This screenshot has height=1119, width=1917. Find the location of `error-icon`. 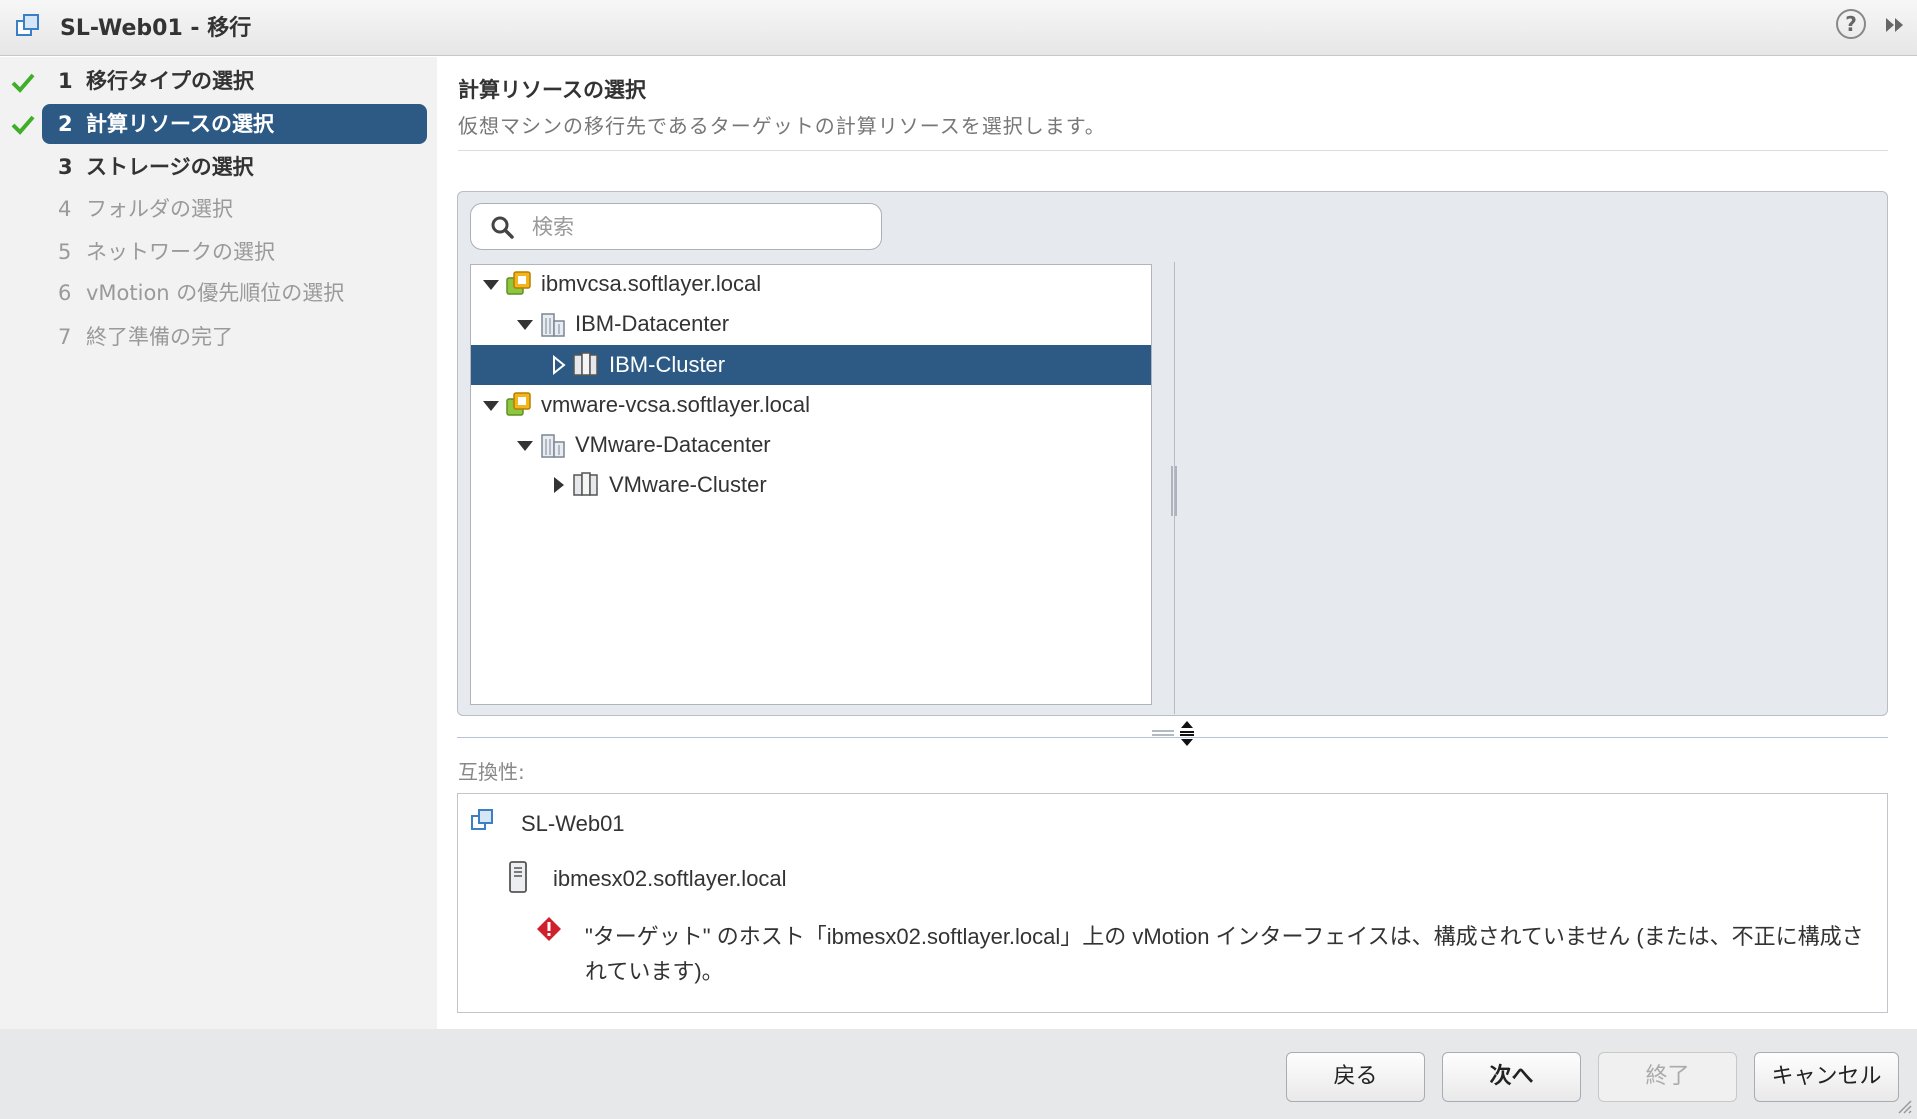

error-icon is located at coordinates (549, 929).